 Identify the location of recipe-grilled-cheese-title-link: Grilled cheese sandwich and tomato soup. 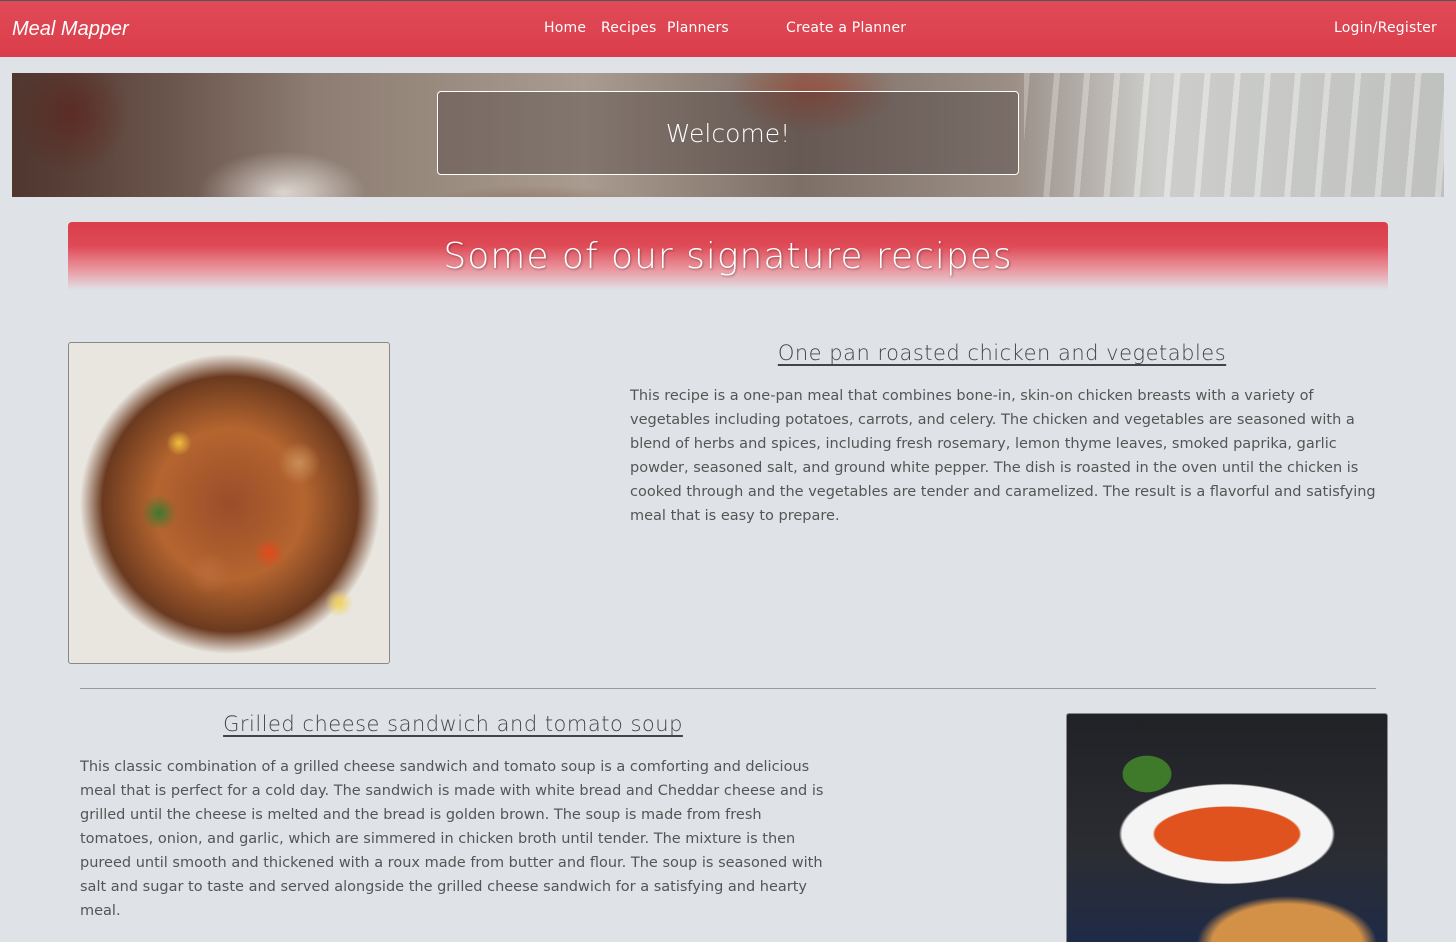
(453, 724).